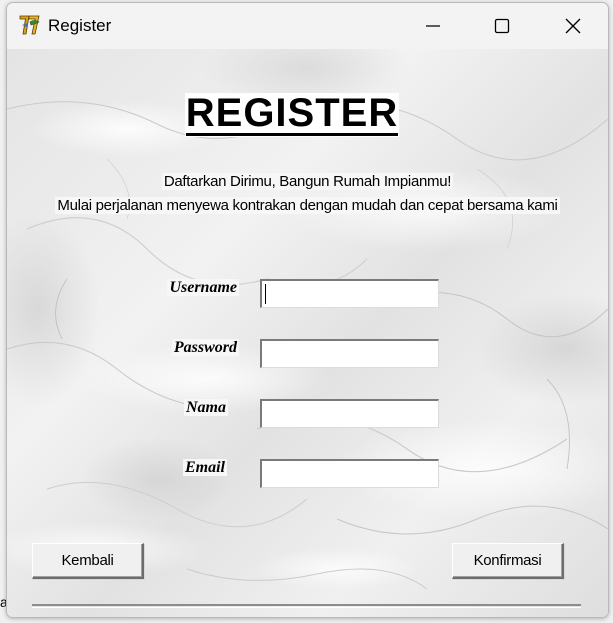 The height and width of the screenshot is (623, 613). I want to click on title-bar: Register, so click(307, 26).